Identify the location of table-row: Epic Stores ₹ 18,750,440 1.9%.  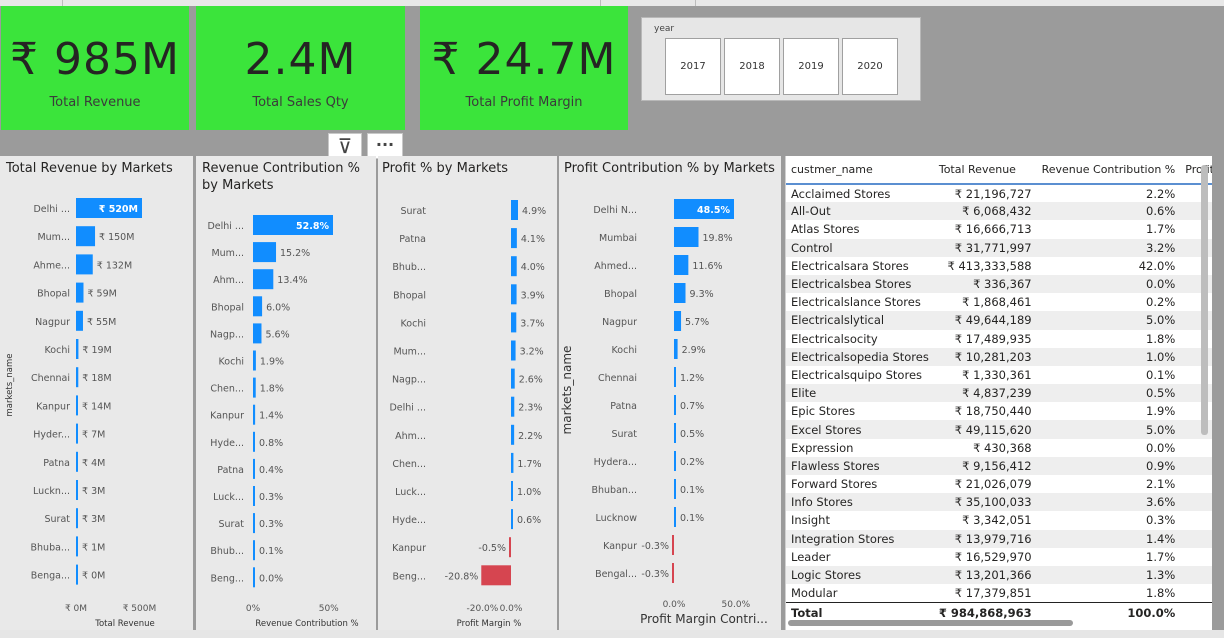
(999, 411).